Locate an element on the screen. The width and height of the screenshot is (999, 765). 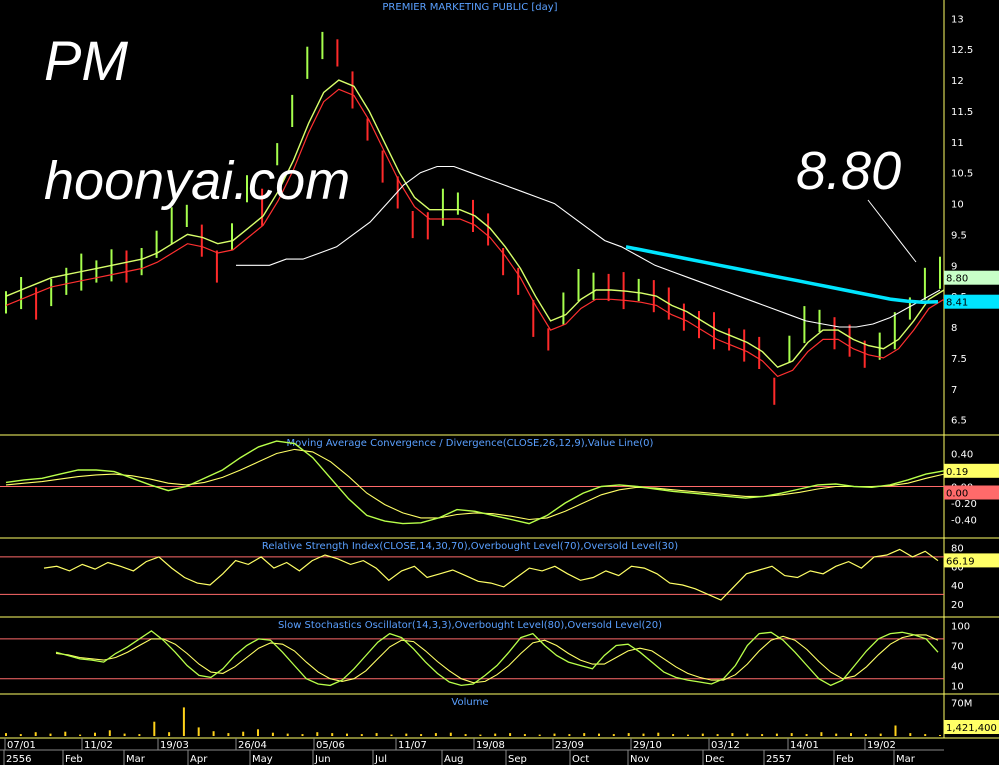
volume-title: Volume is located at coordinates (469, 702).